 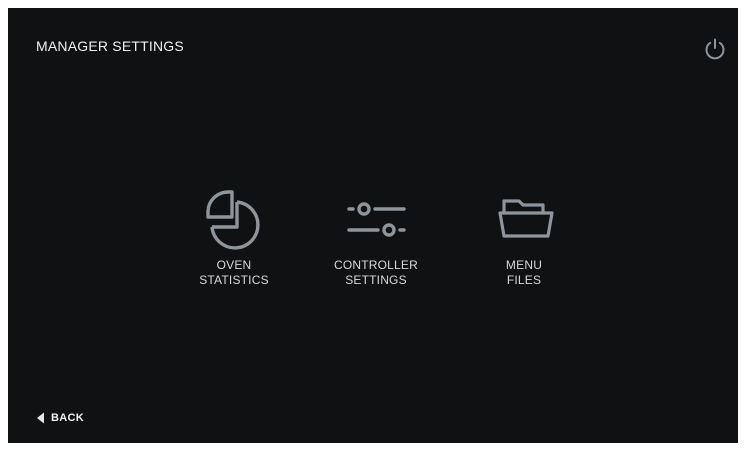 I want to click on power-button, so click(x=715, y=49).